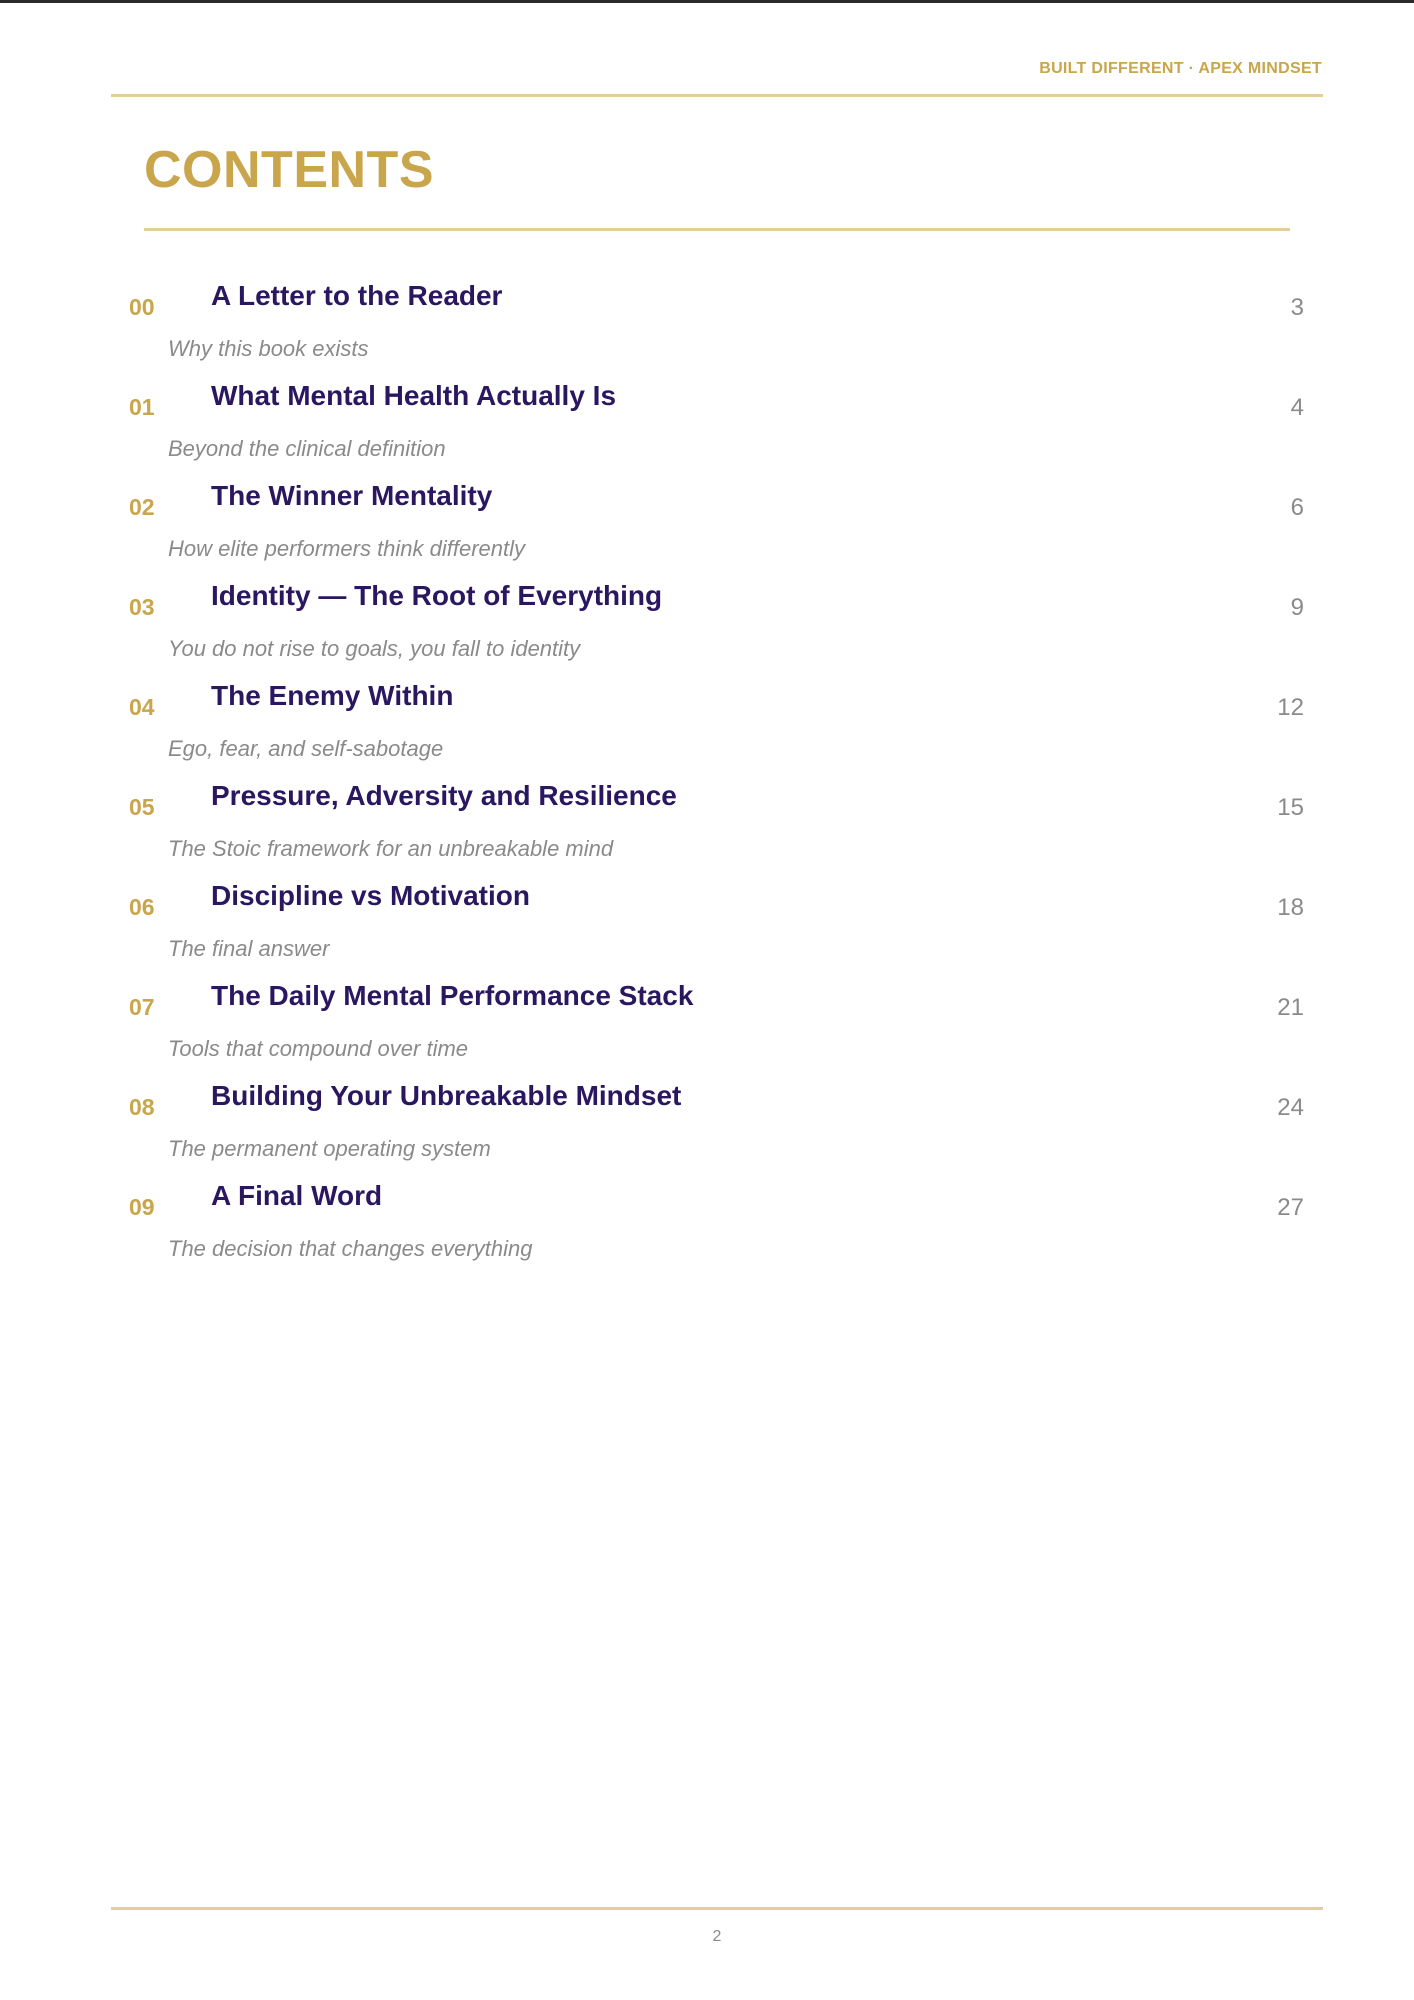 This screenshot has height=2000, width=1414. I want to click on toc-chapter-title: Discipline vs Motivation, so click(370, 896).